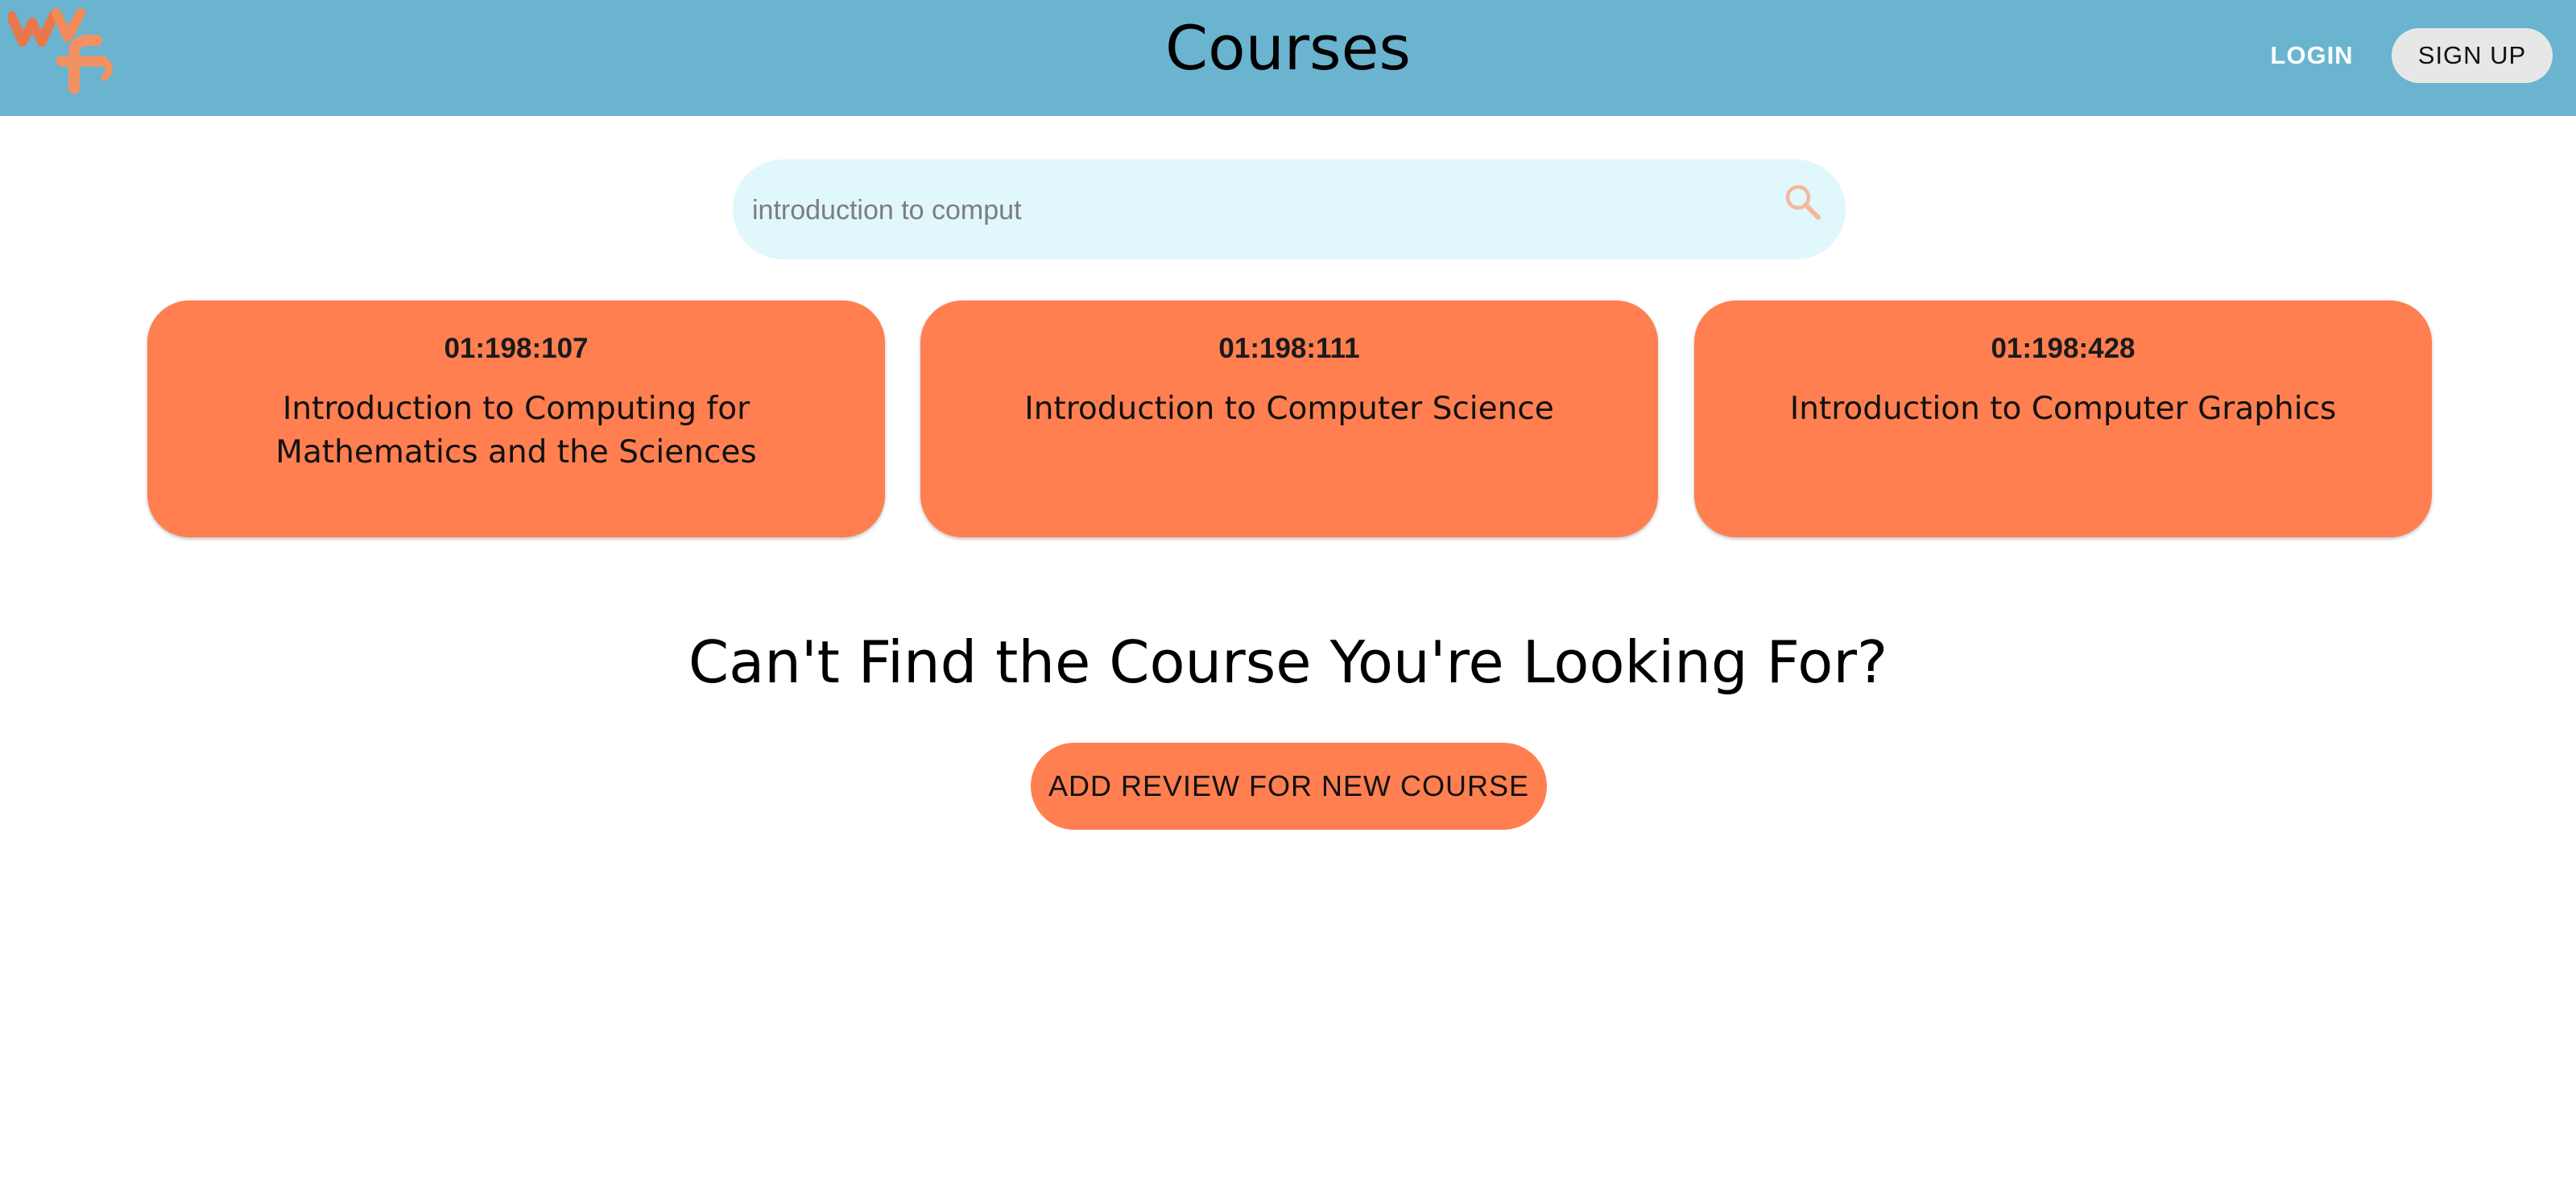 The width and height of the screenshot is (2576, 1185). I want to click on app-bar: Courses LOGIN SIGN UP, so click(1288, 58).